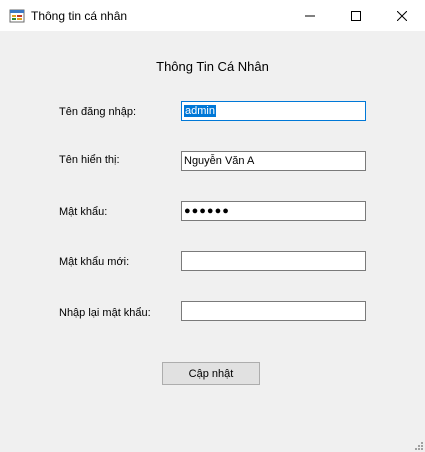 This screenshot has width=425, height=452. Describe the element at coordinates (273, 311) in the screenshot. I see `confirm-password-field` at that location.